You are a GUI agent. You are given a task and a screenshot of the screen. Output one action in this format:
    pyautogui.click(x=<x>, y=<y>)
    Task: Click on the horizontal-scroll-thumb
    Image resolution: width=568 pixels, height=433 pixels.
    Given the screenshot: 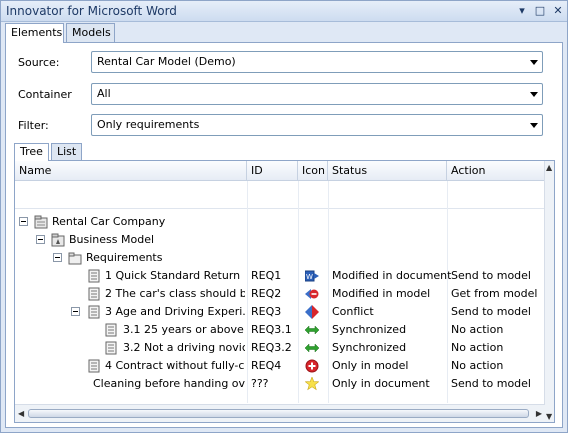 What is the action you would take?
    pyautogui.click(x=278, y=413)
    